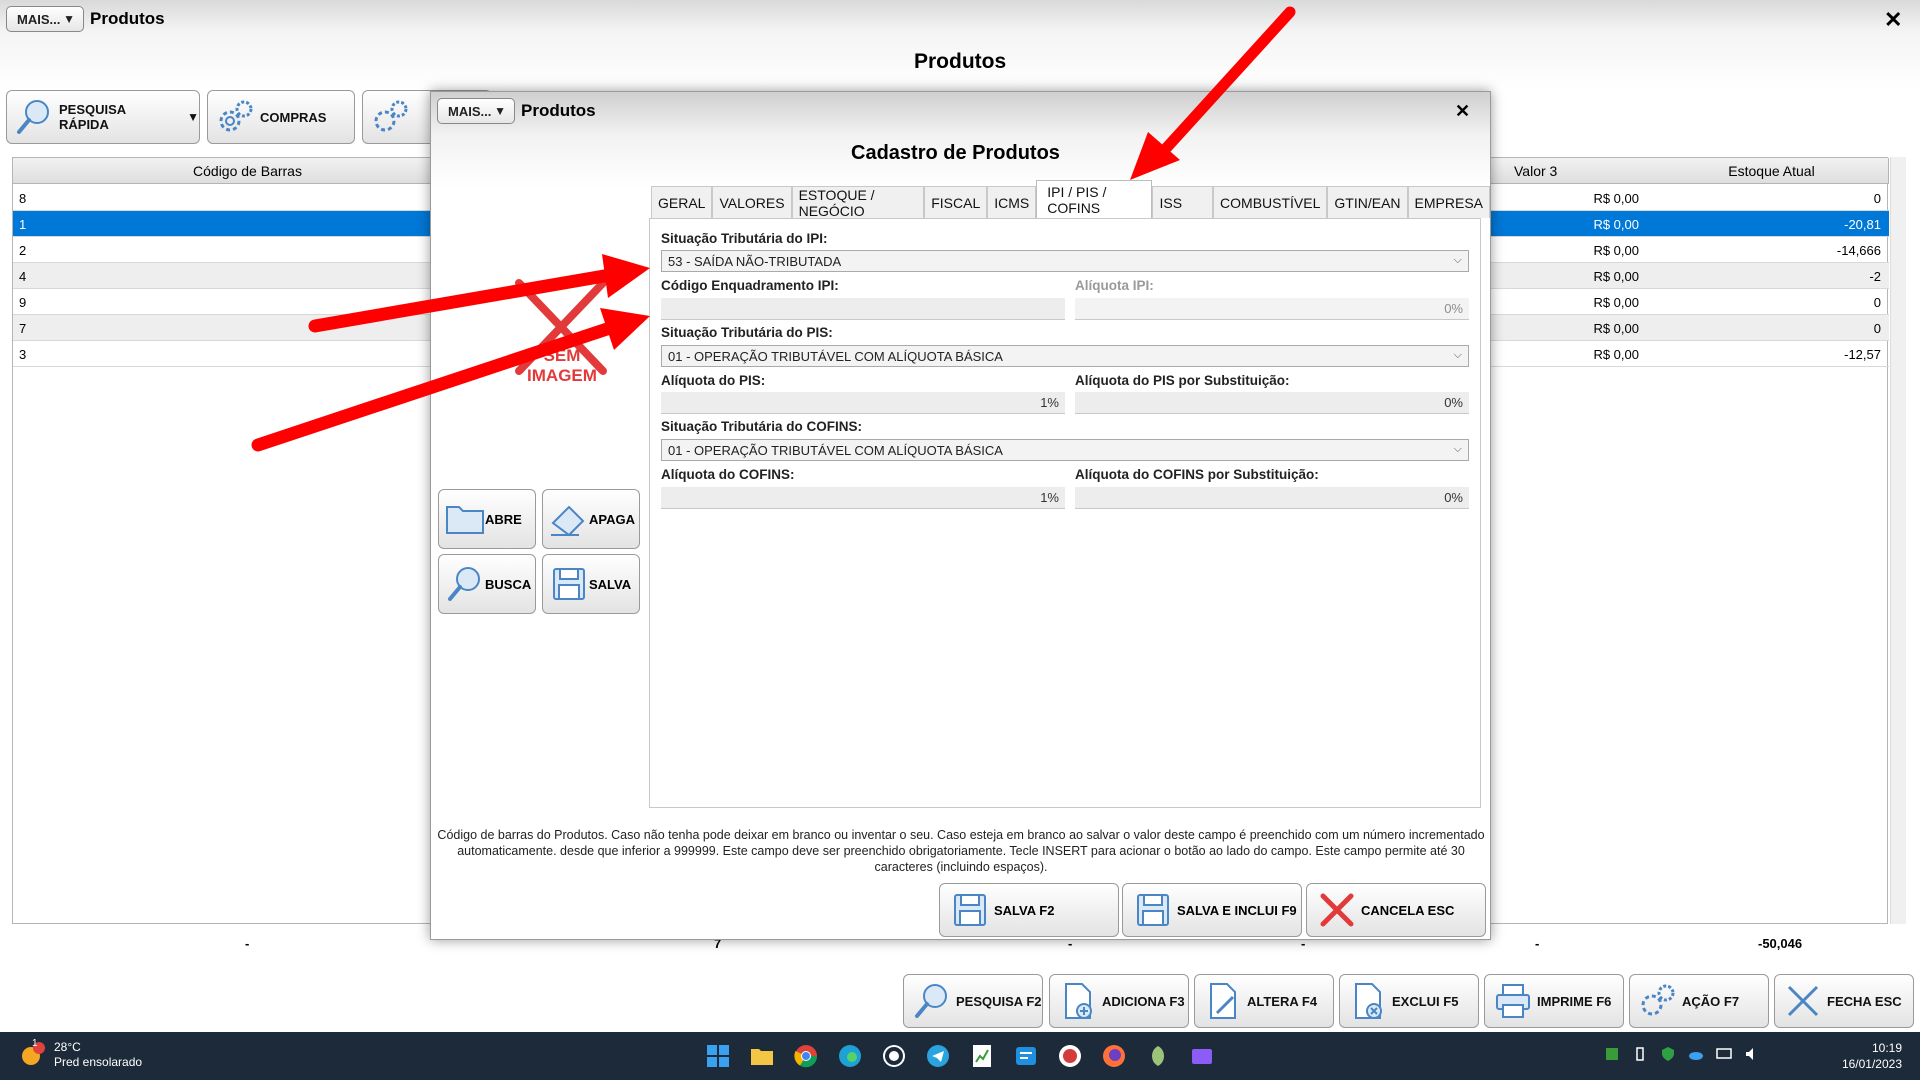  What do you see at coordinates (591, 519) in the screenshot?
I see `apaga-button: APAGA` at bounding box center [591, 519].